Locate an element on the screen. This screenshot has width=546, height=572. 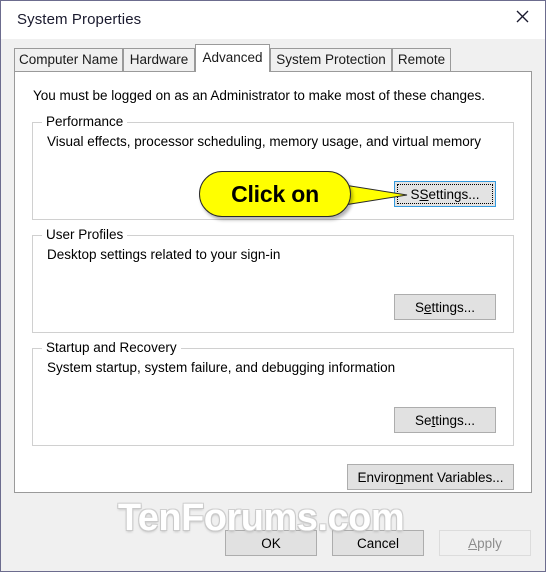
apply-button: Apply is located at coordinates (485, 543).